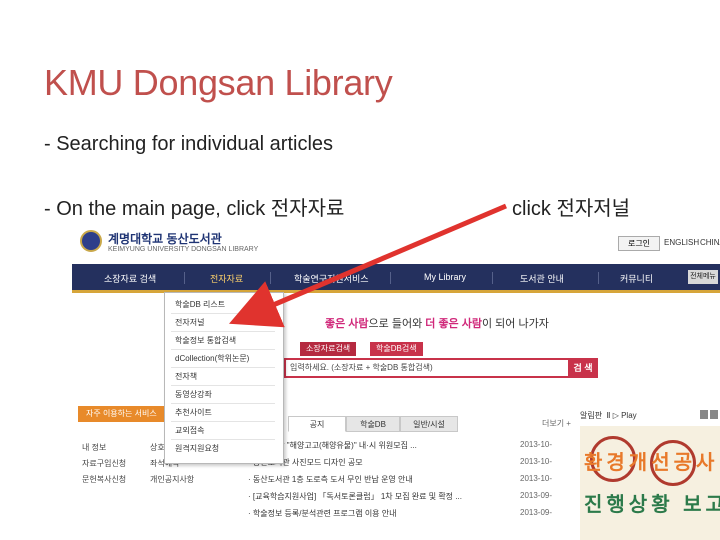 The width and height of the screenshot is (720, 540). What do you see at coordinates (189, 430) in the screenshot?
I see `dropdown-item-off-campus-access: 교외접속` at bounding box center [189, 430].